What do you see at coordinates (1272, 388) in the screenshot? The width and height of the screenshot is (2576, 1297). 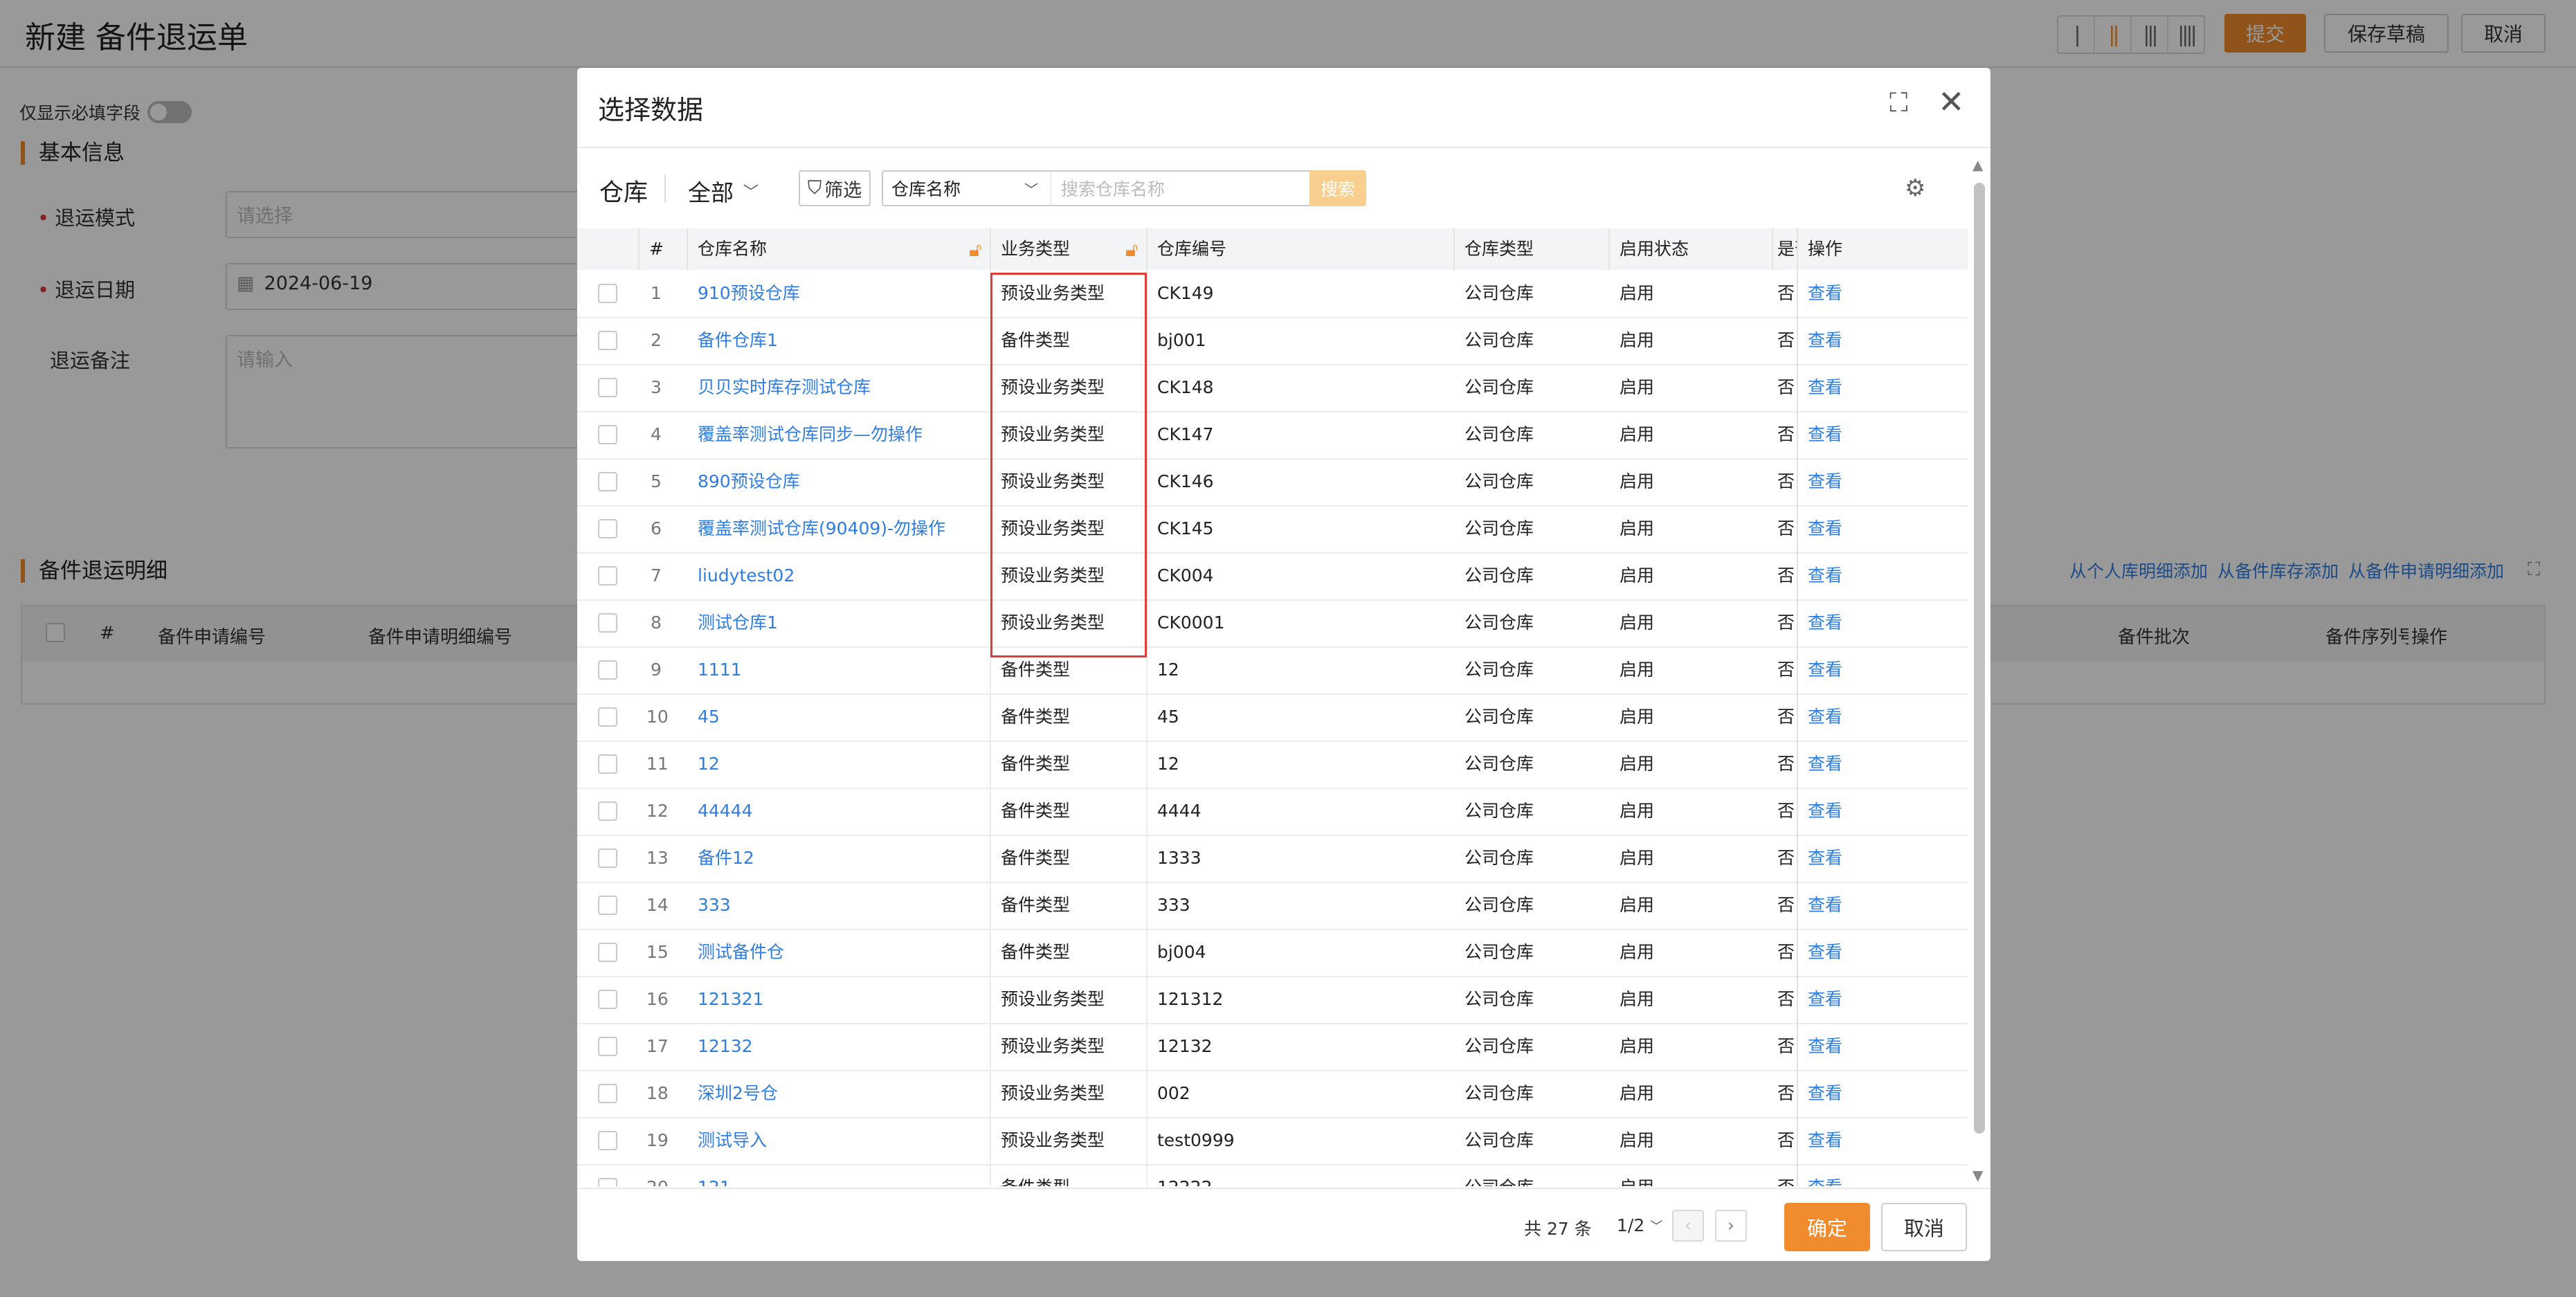 I see `table-row: 3 贝贝实时库存测试仓库 预设业务类型 CK148 公司仓库 启用 否查看` at bounding box center [1272, 388].